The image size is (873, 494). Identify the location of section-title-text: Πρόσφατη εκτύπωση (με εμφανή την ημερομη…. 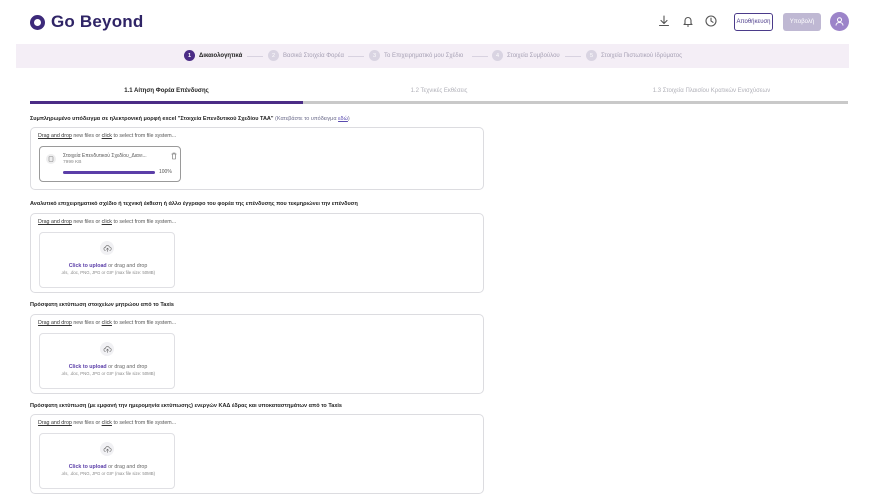
(186, 406).